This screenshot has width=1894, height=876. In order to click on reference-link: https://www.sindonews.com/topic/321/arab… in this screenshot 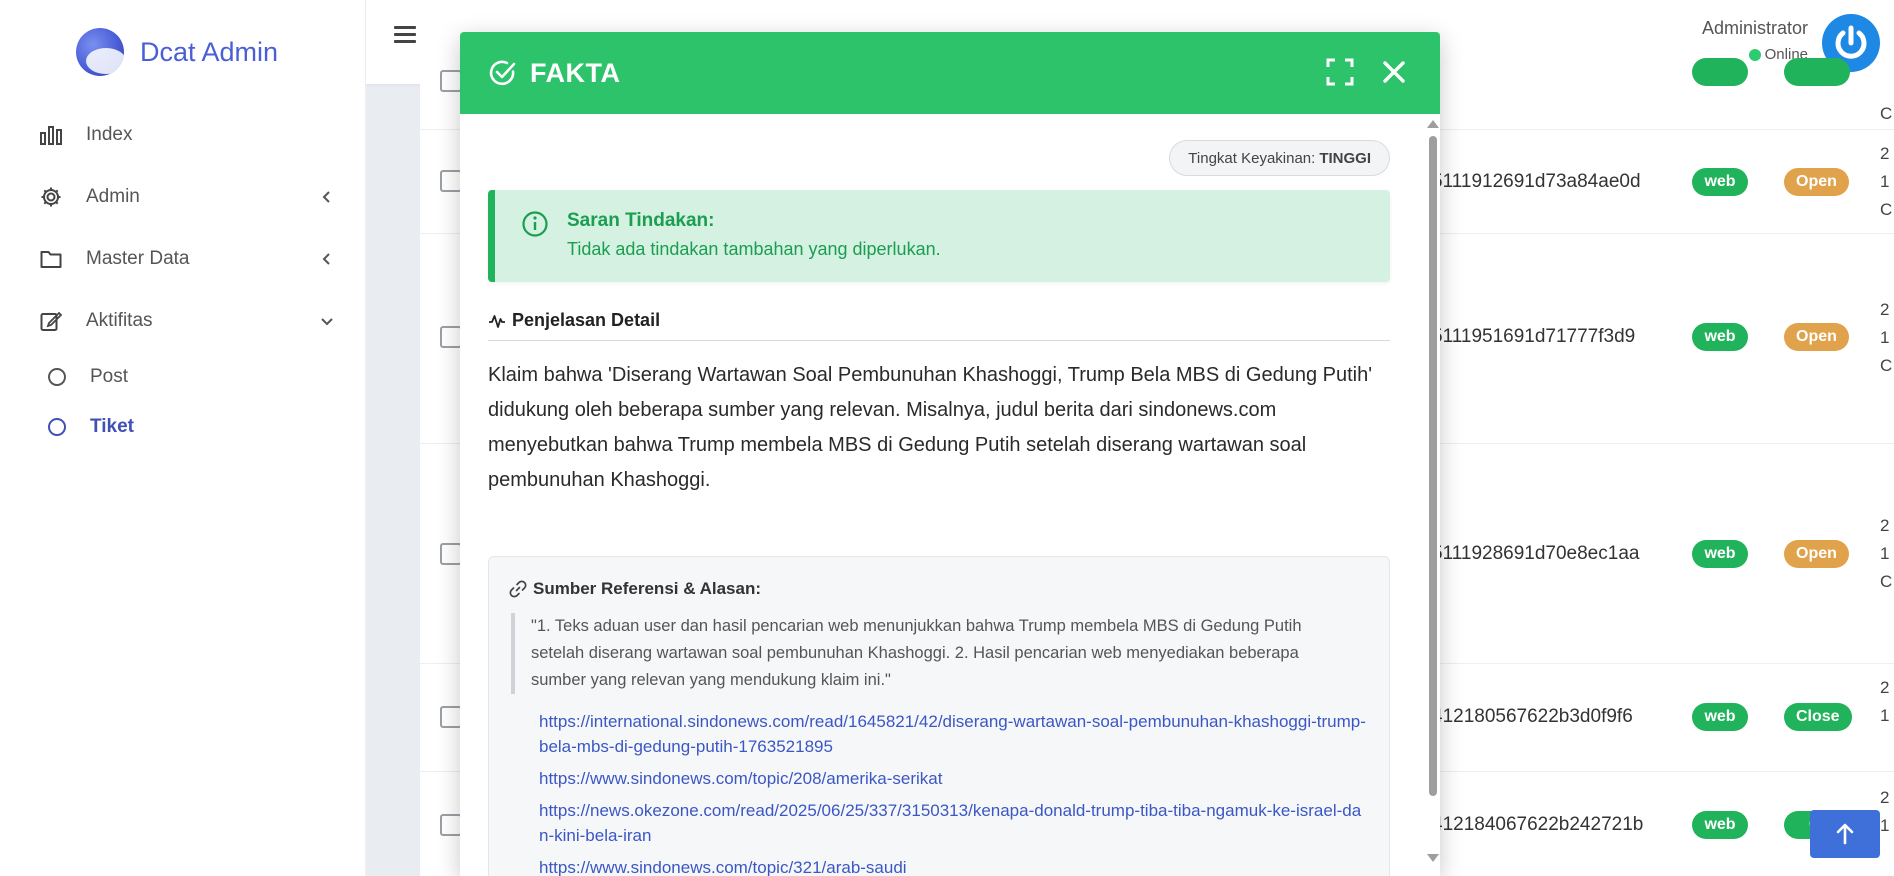, I will do `click(954, 865)`.